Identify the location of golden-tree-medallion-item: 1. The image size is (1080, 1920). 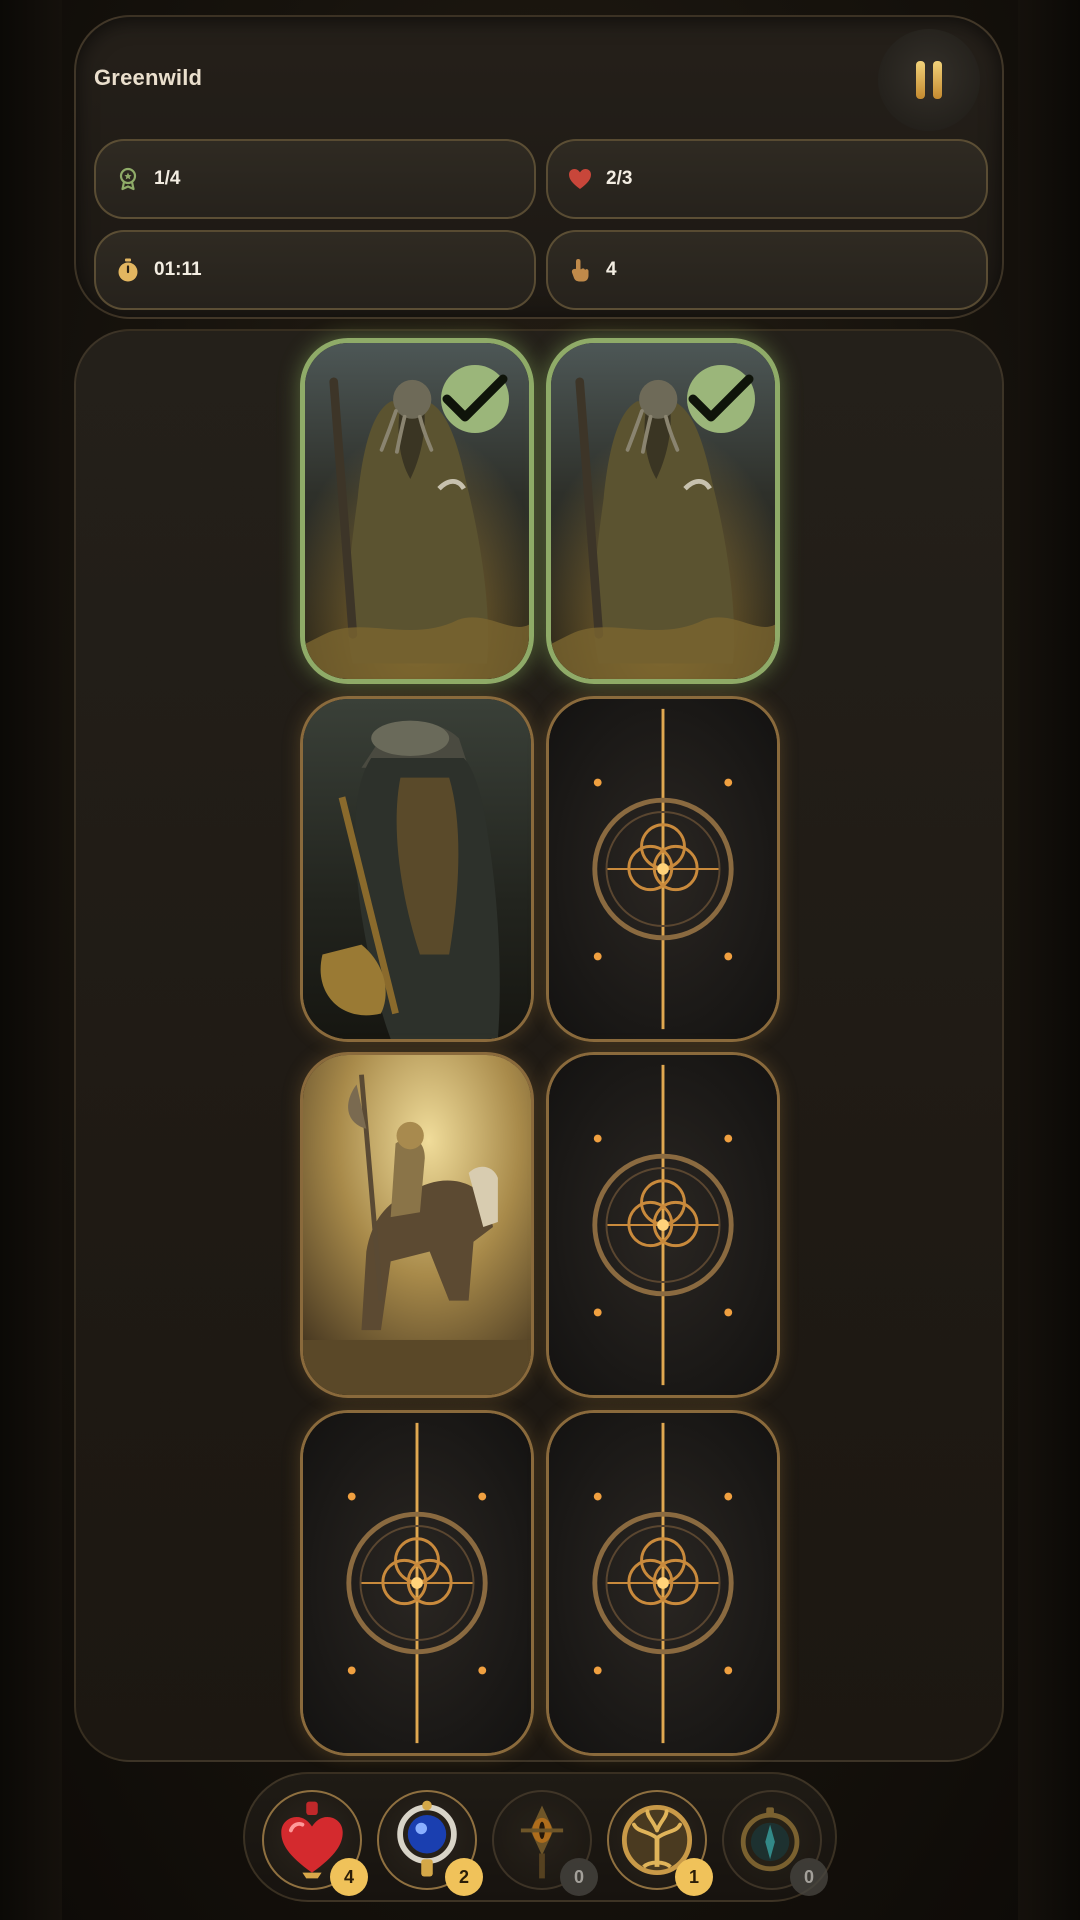
(660, 1843).